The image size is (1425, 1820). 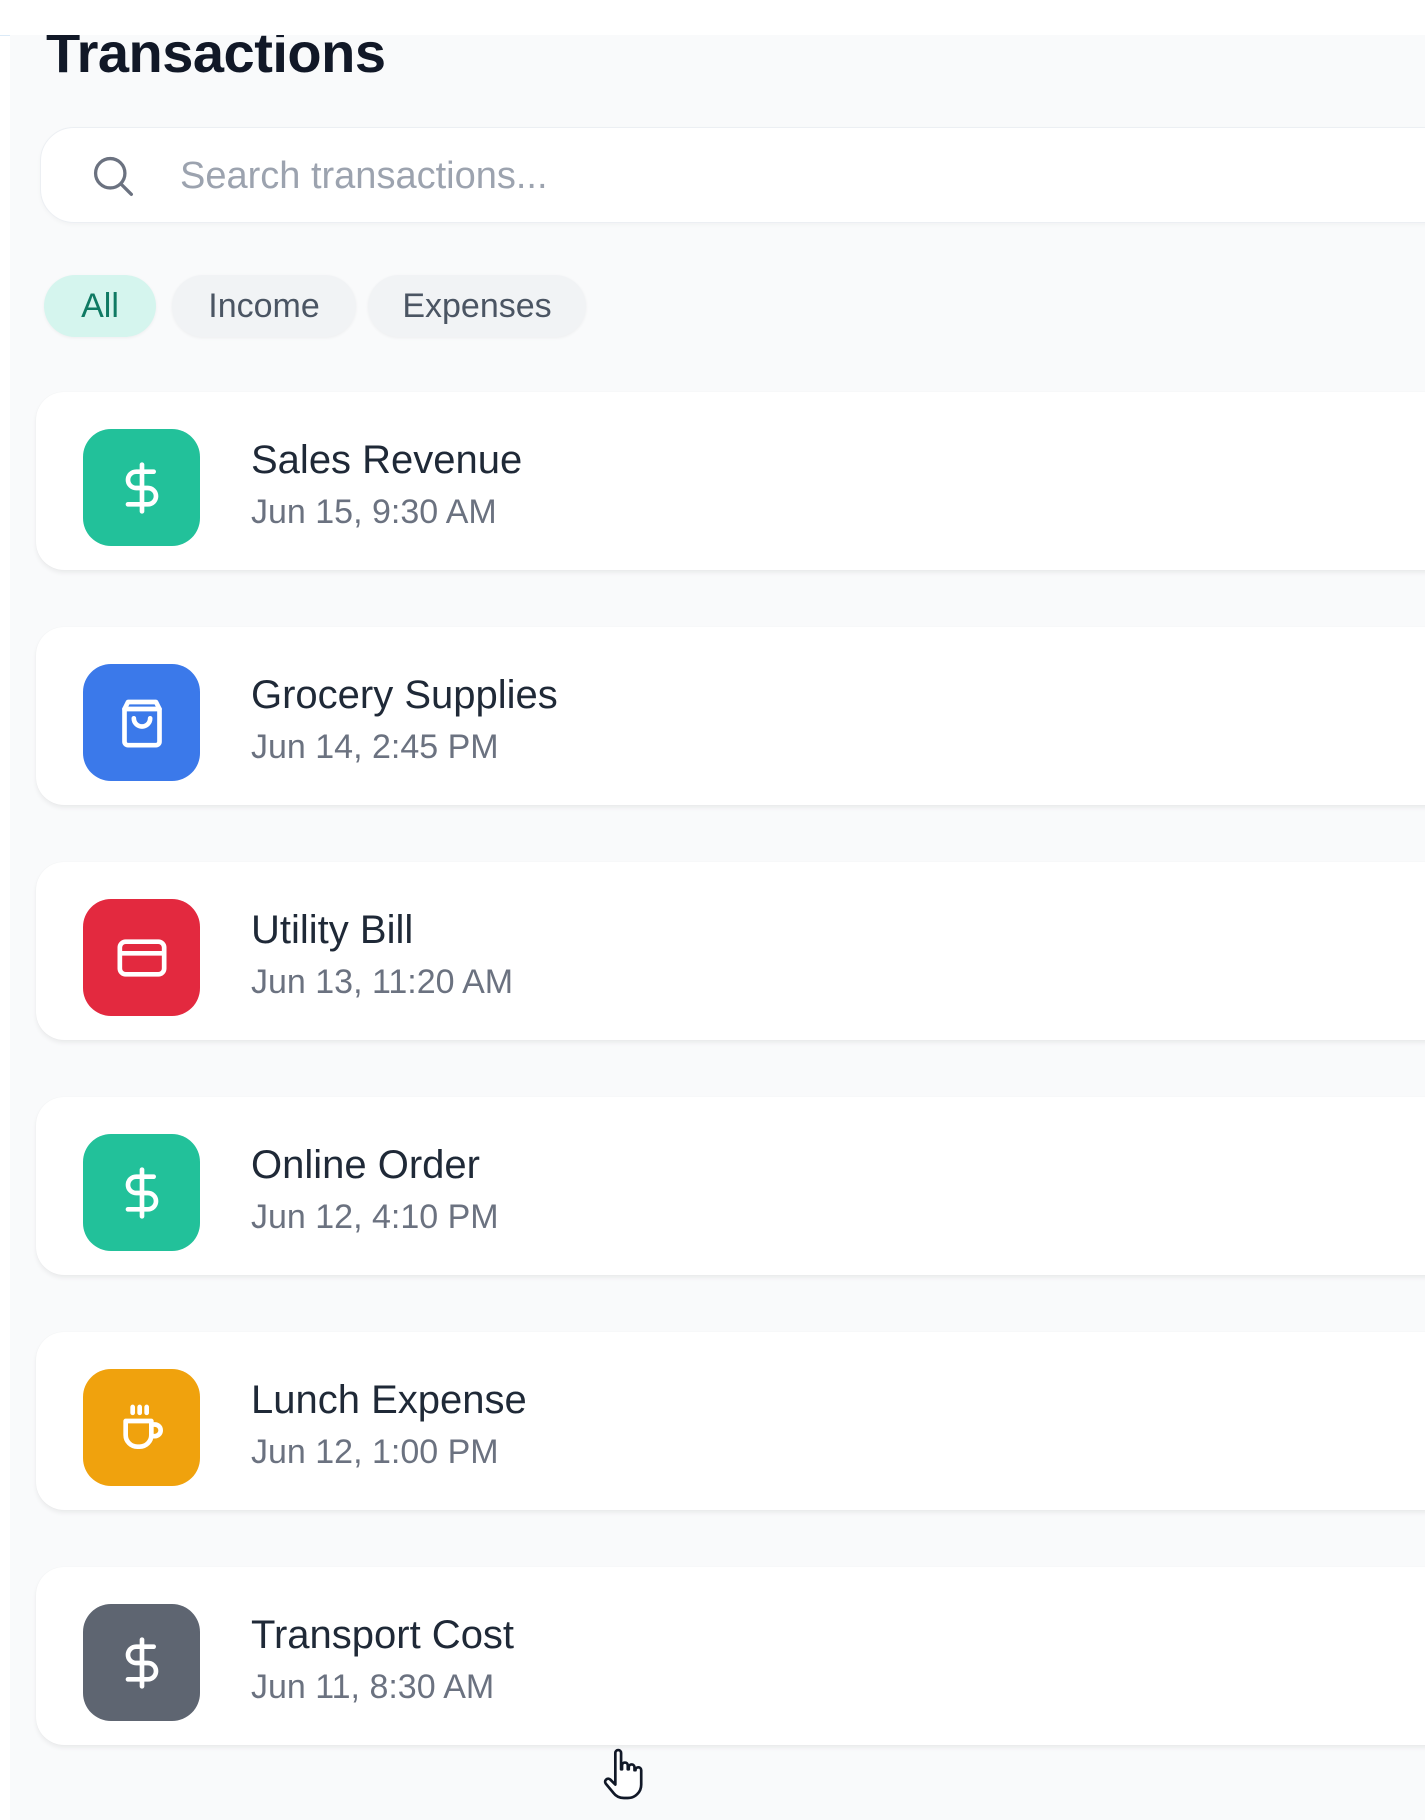 I want to click on credit-card-icon, so click(x=142, y=957).